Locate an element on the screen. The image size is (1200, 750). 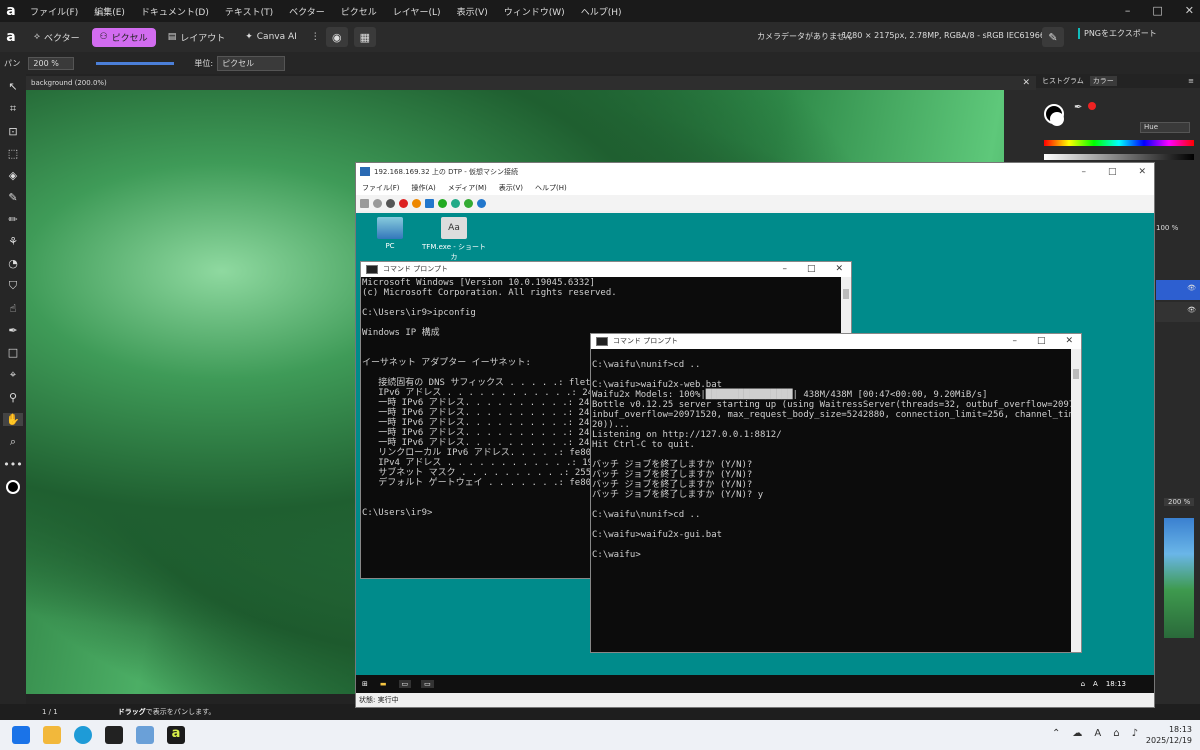
paint-brush-icon: ✎ is located at coordinates (12, 197).